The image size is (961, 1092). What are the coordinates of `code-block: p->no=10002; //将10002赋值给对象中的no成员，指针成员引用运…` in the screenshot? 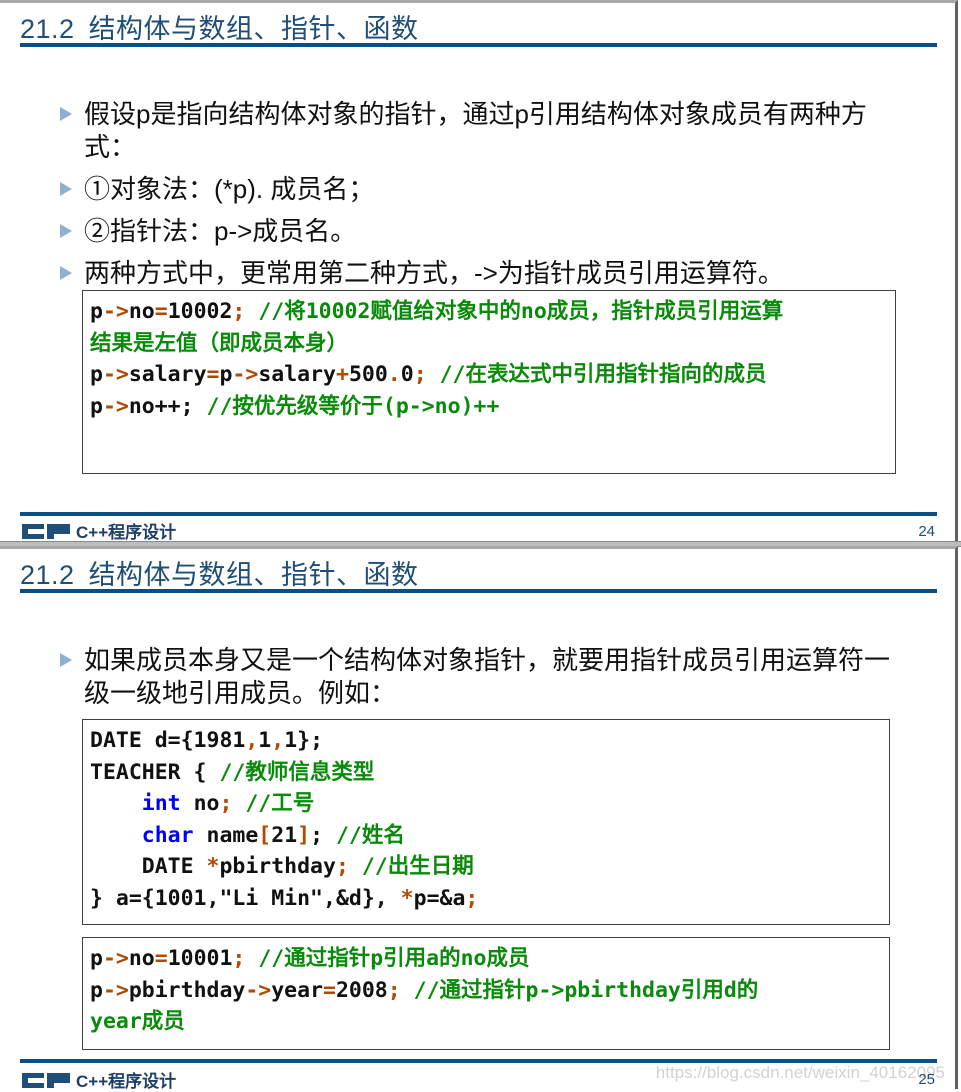 It's located at (489, 382).